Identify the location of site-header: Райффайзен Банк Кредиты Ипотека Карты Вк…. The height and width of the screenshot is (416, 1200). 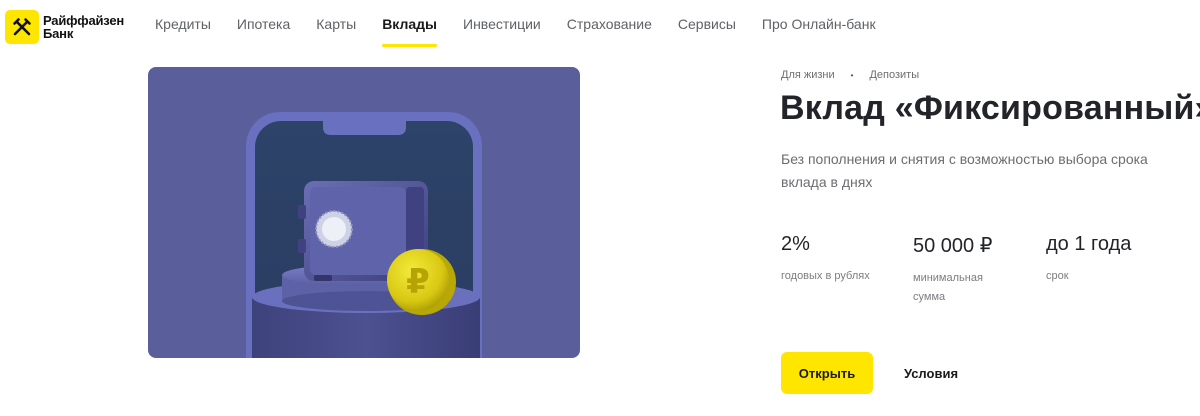
(600, 26).